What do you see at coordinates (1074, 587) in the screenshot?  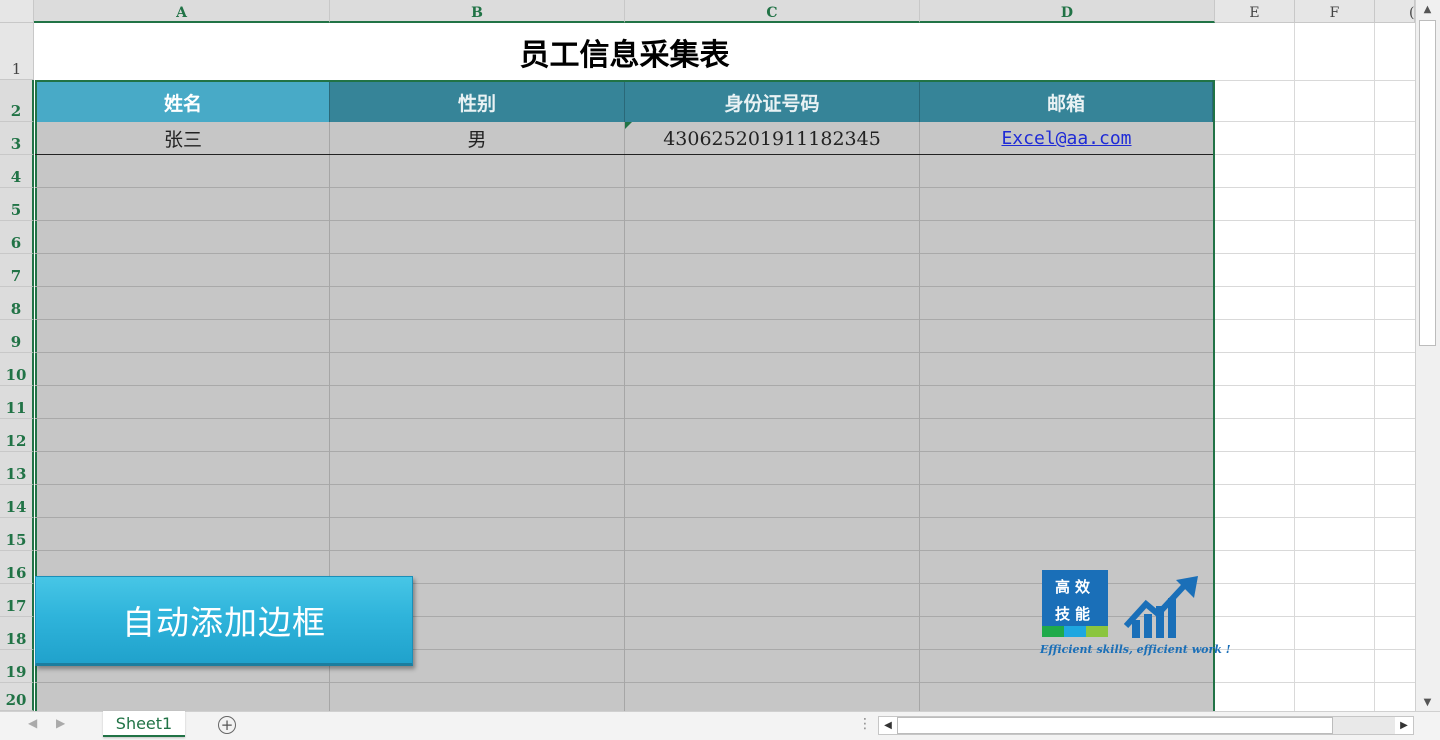 I see `logo-text-line1: 高效` at bounding box center [1074, 587].